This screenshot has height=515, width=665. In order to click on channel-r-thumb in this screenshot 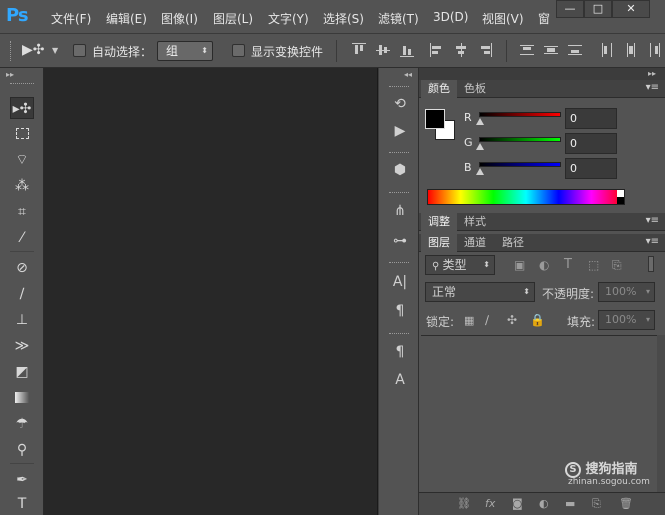, I will do `click(480, 121)`.